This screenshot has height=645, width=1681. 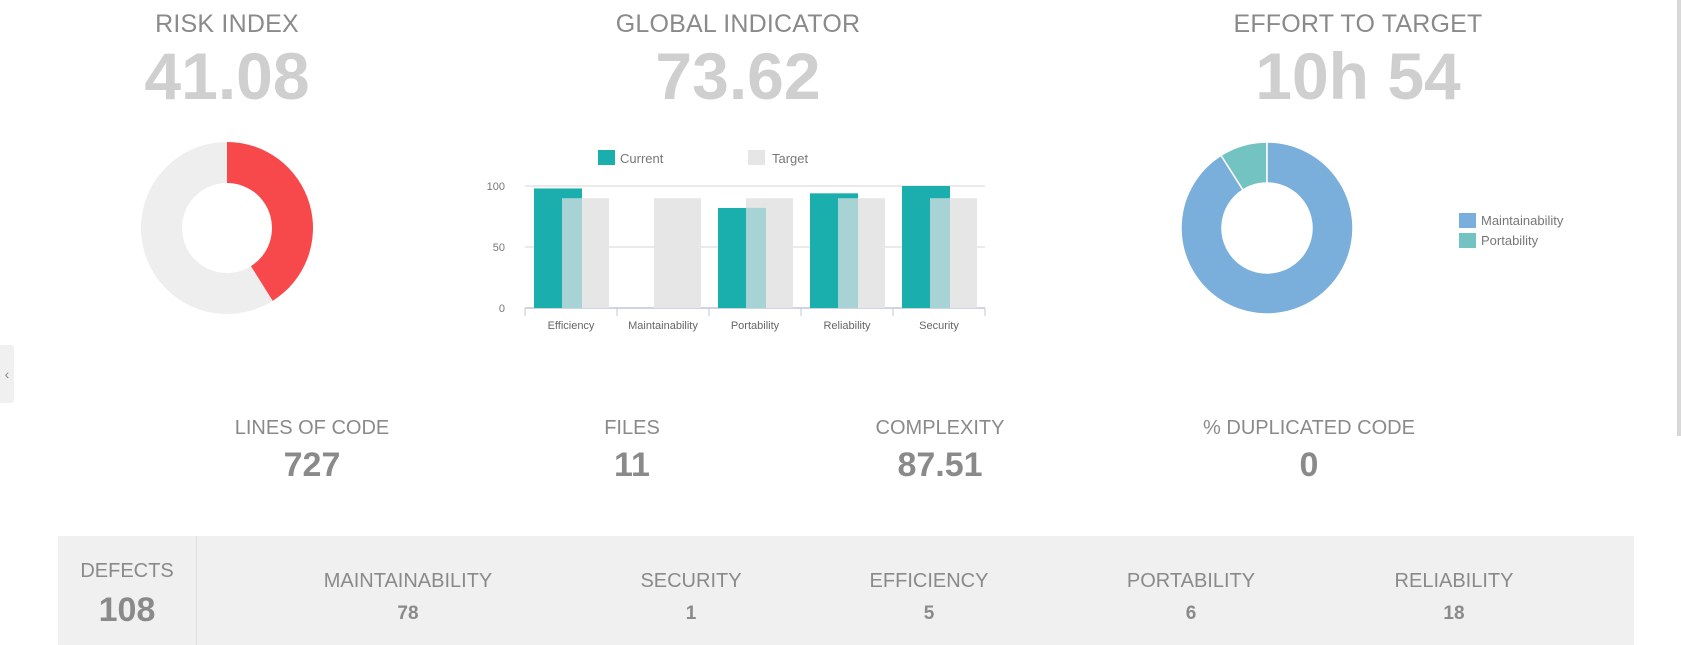 I want to click on risk-index-title: RISK INDEX, so click(x=227, y=24).